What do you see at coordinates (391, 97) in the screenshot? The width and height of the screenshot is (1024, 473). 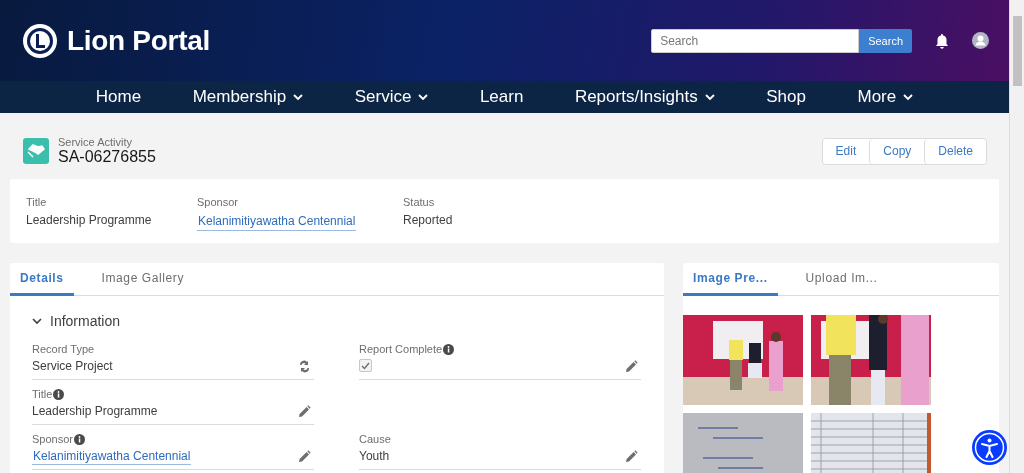 I see `nav-link: Service` at bounding box center [391, 97].